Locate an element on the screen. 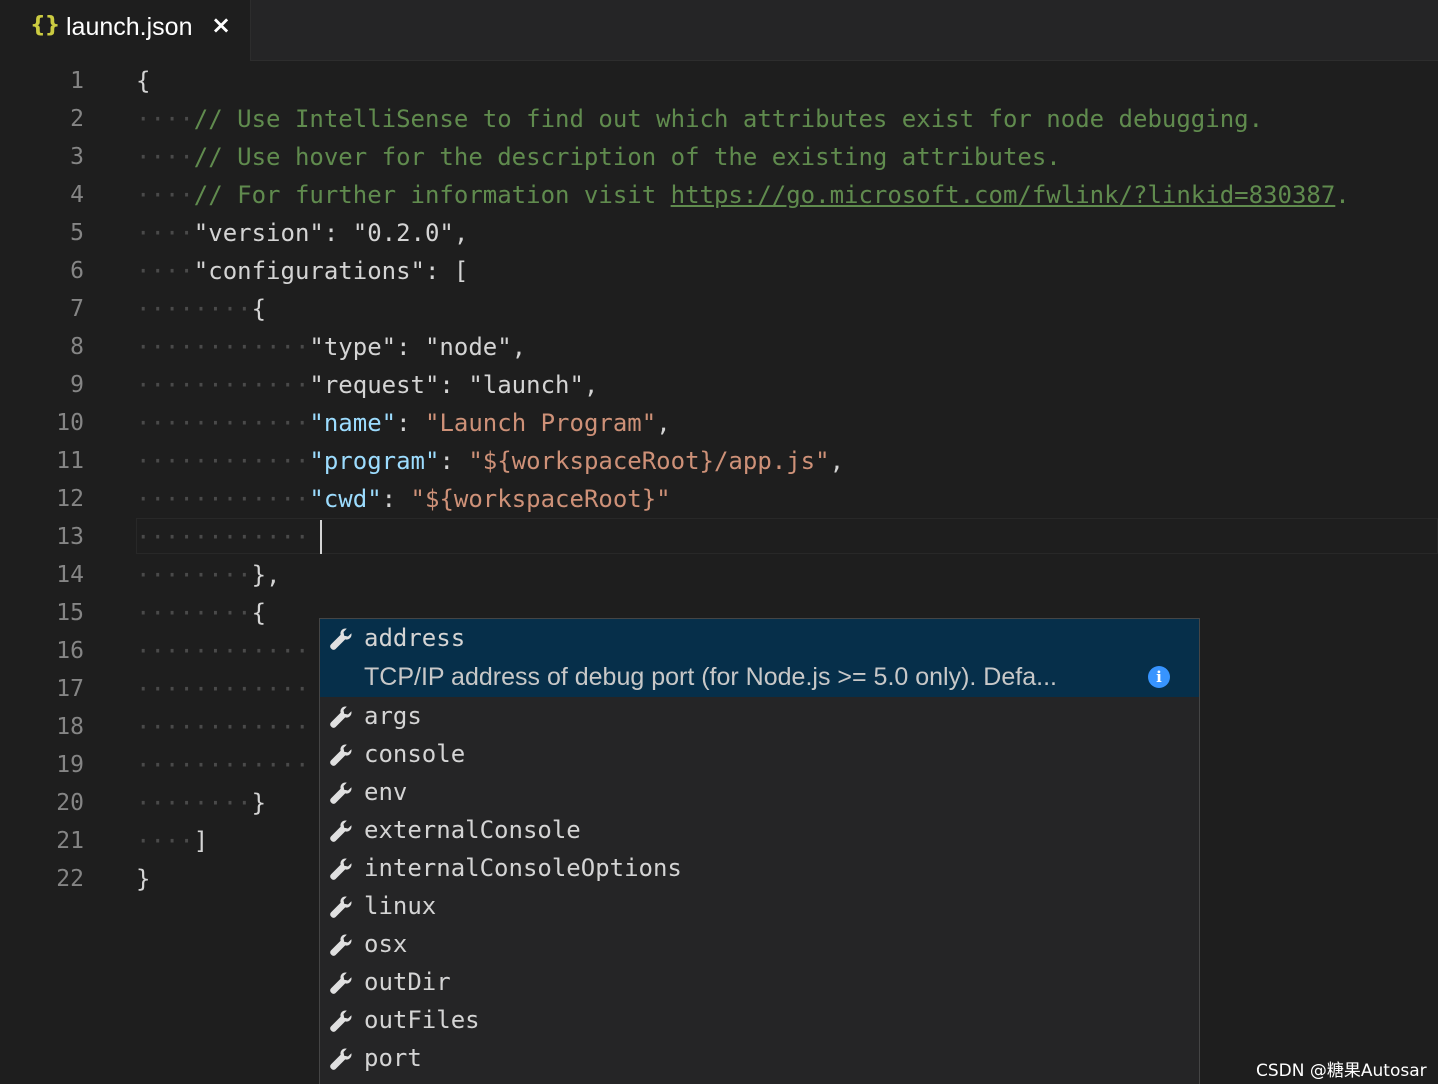 Image resolution: width=1446 pixels, height=1086 pixels. line-number: 6 is located at coordinates (77, 271).